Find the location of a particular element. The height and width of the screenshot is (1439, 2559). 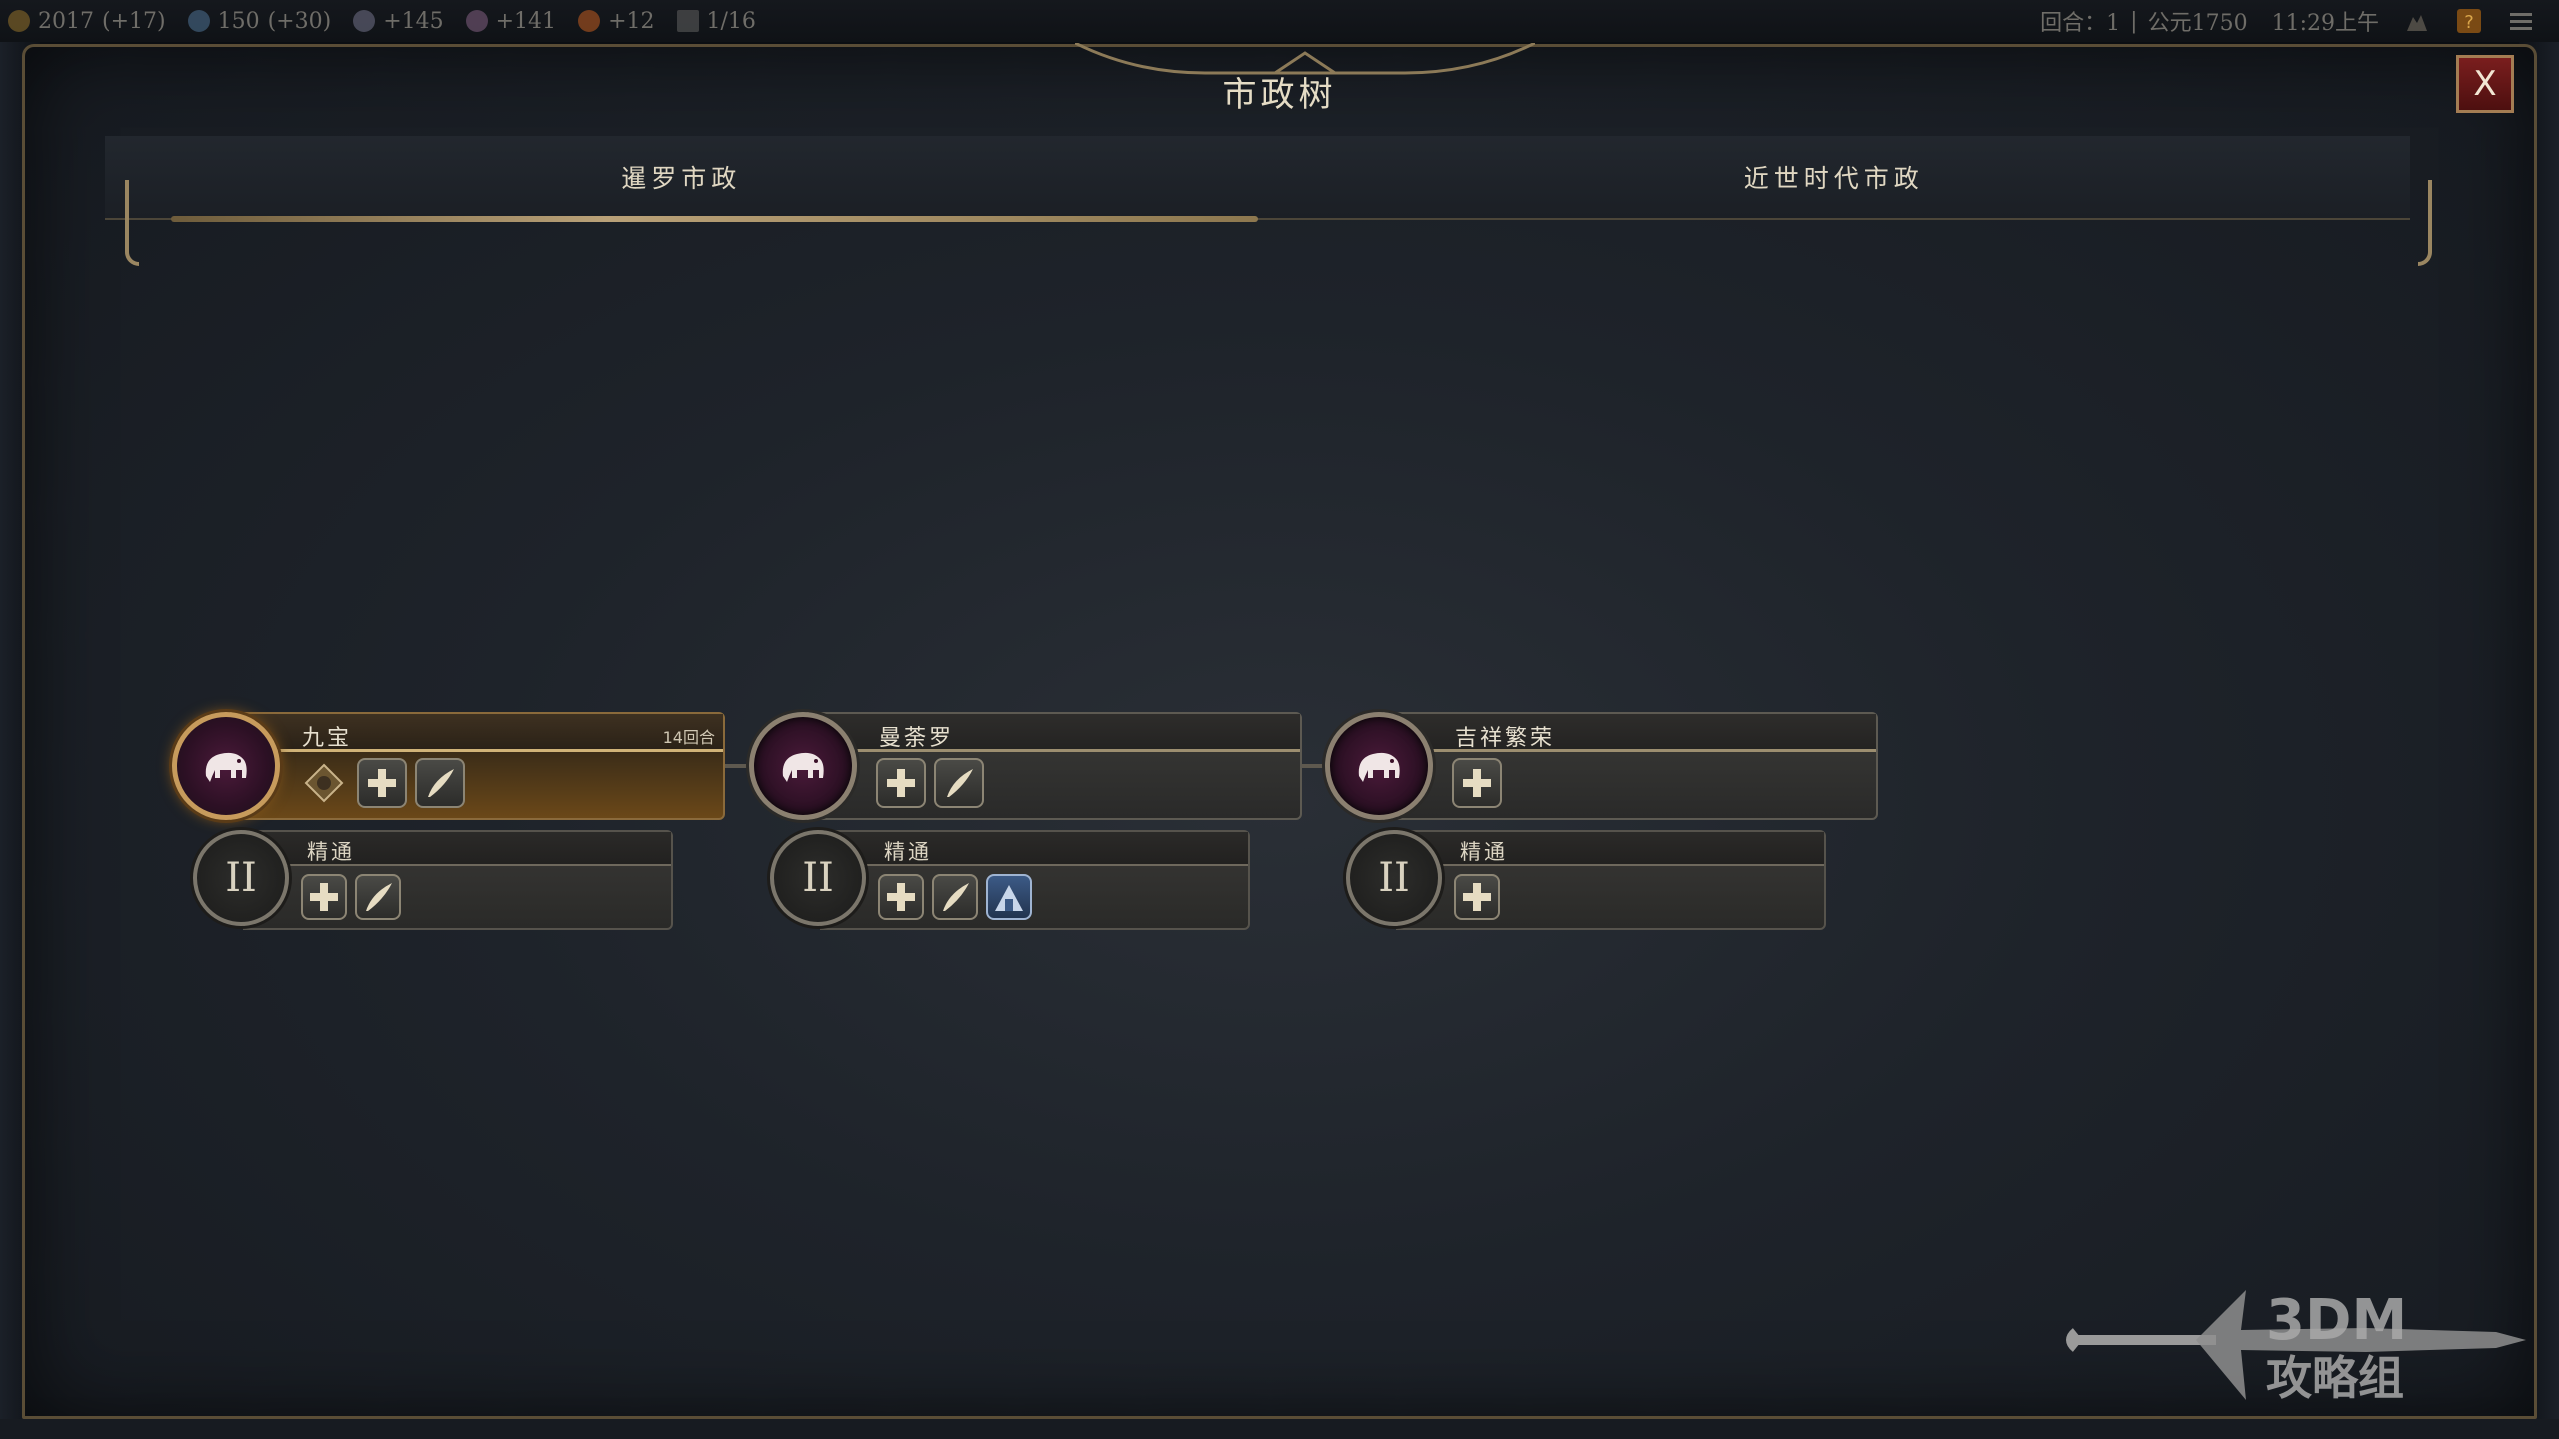

civic-tabs: 暹罗市政 近世时代市政 is located at coordinates (1258, 179).